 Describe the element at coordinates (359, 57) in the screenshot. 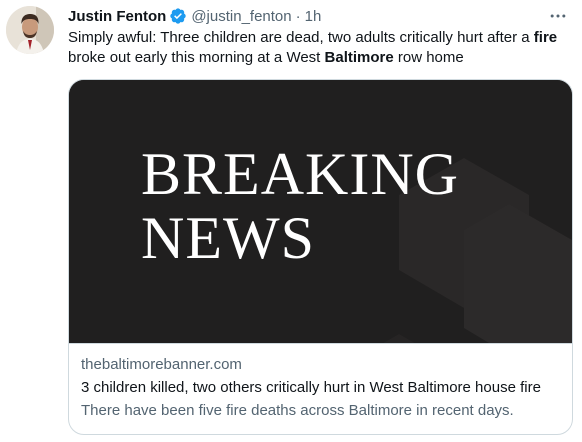

I see `tweet-text-bold: Baltimore` at that location.